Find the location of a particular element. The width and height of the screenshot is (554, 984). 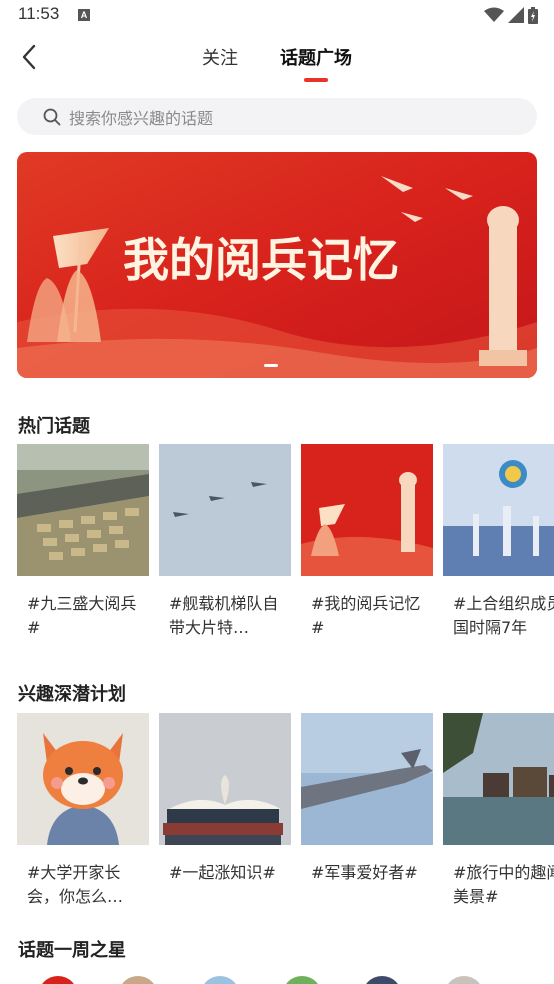

topic-card: #军事爱好者# is located at coordinates (367, 811).